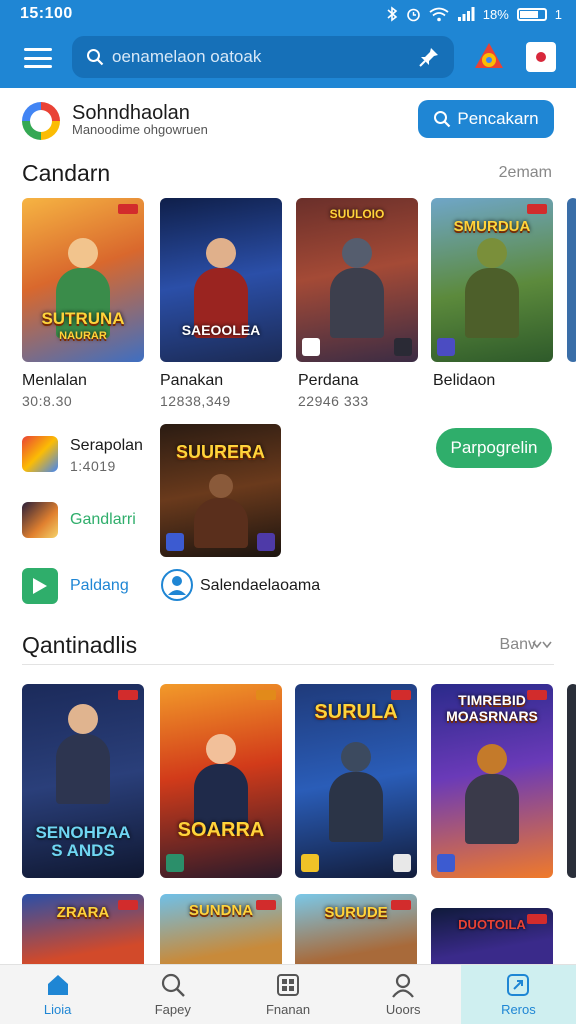 The height and width of the screenshot is (1024, 576). I want to click on game-card: SOARRA, so click(221, 781).